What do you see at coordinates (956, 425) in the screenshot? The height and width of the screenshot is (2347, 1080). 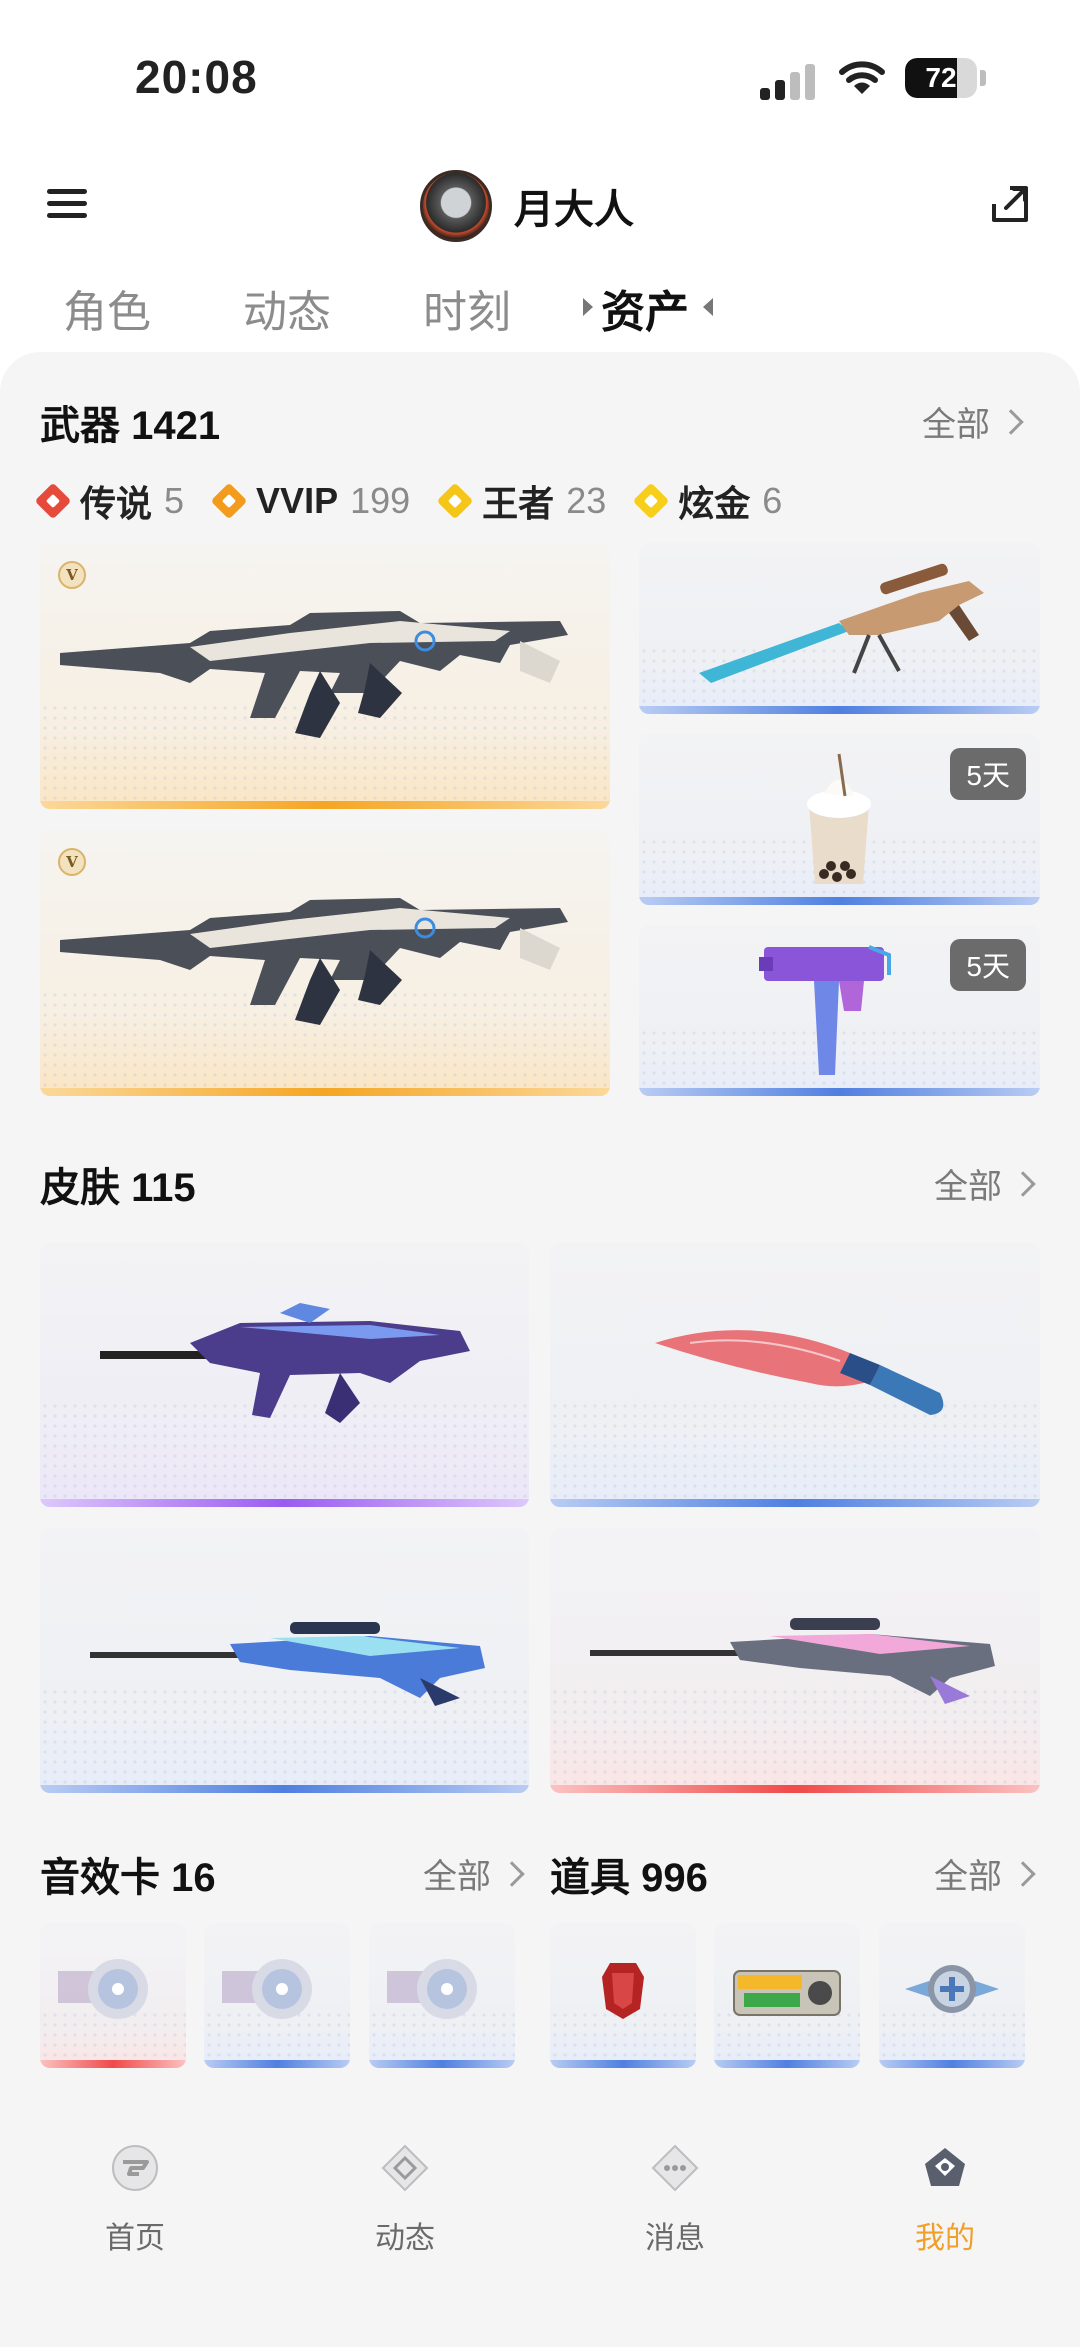 I see `weapons-view-all-label: 全部` at bounding box center [956, 425].